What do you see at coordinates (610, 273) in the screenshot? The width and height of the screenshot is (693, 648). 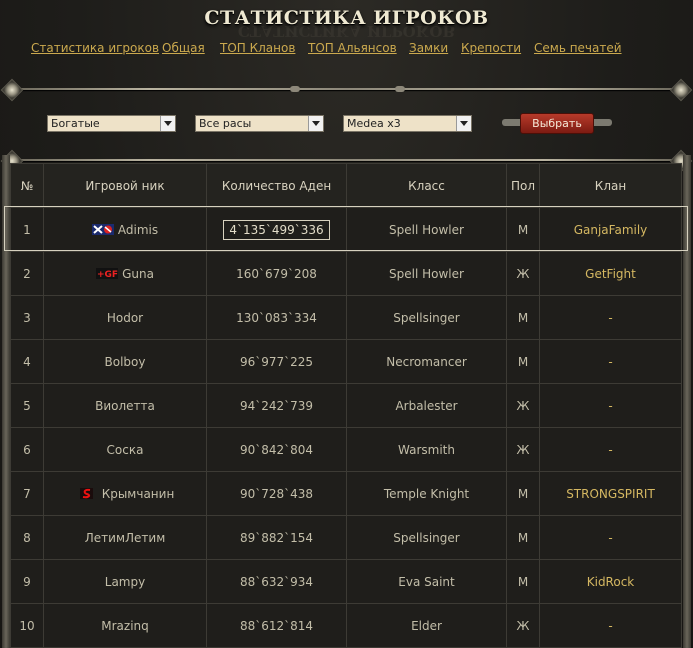 I see `row-clan: GetFight` at bounding box center [610, 273].